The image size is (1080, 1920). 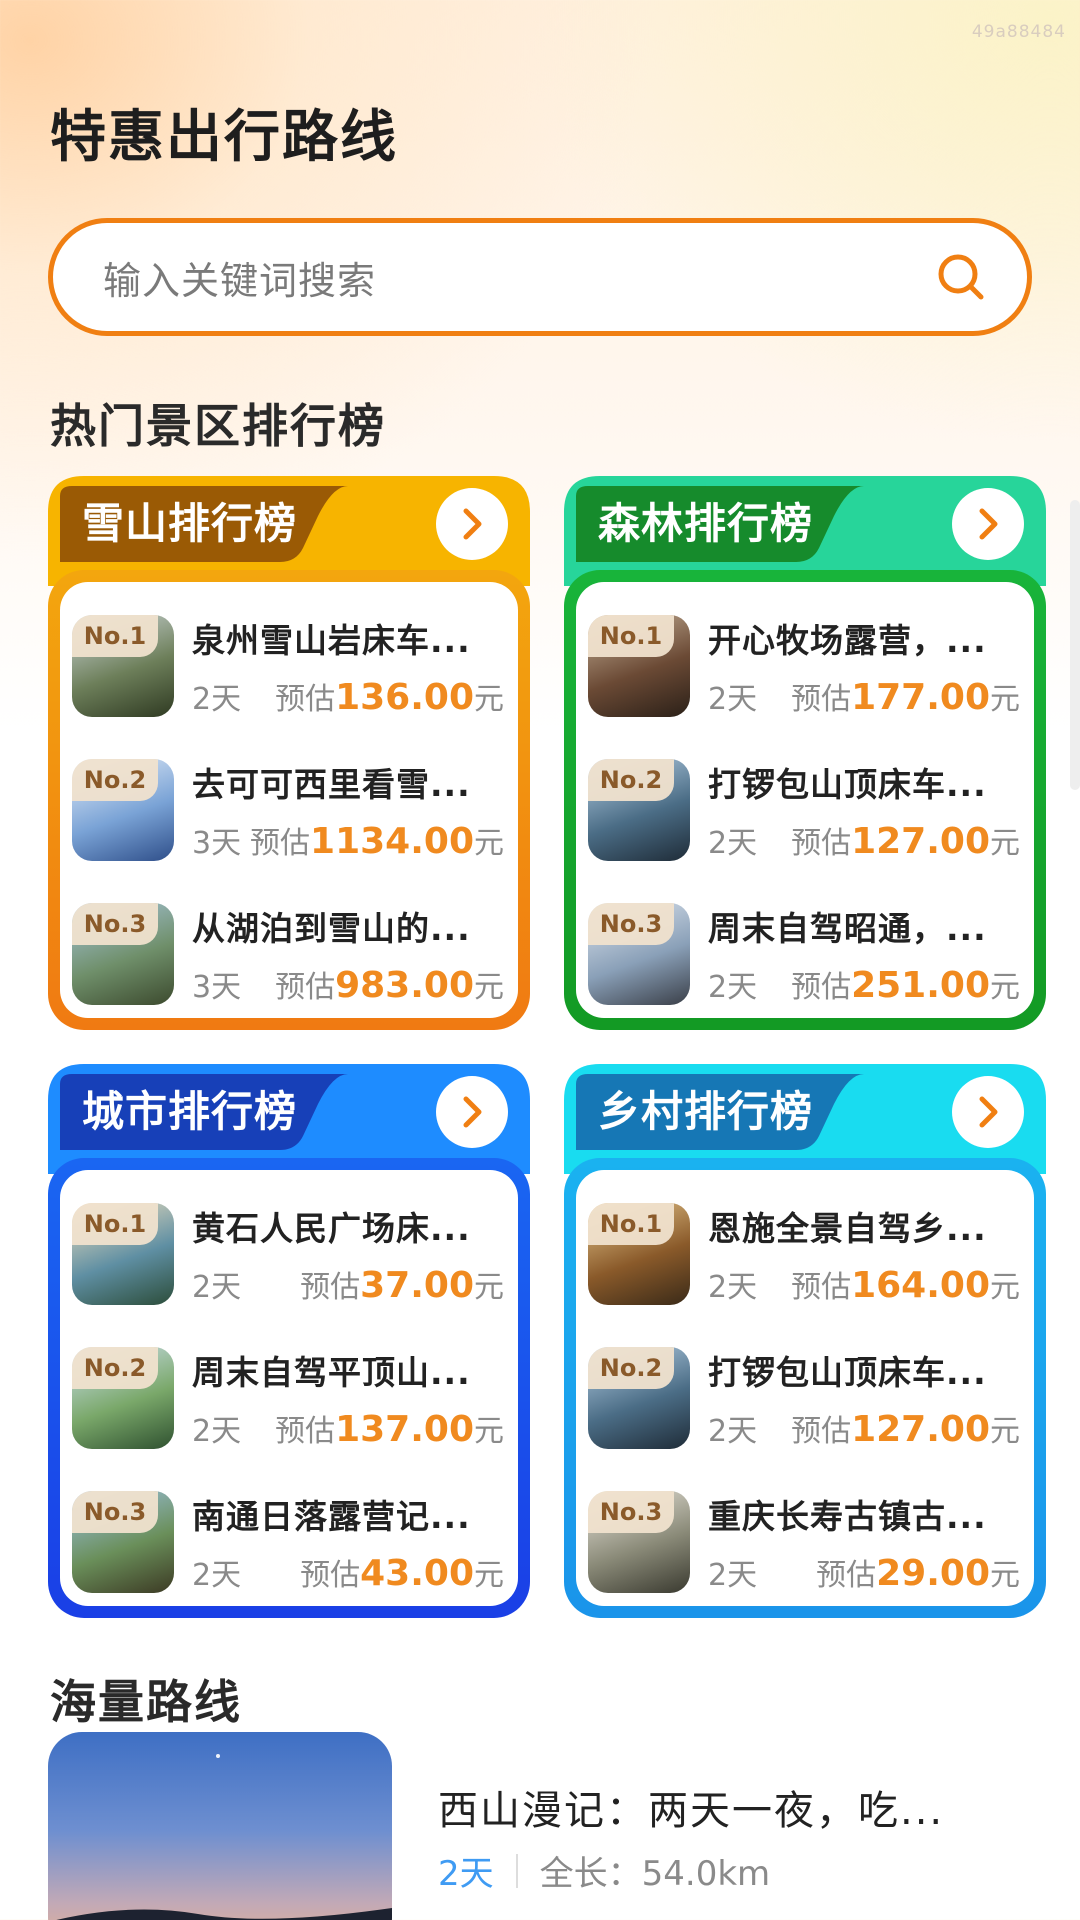 What do you see at coordinates (804, 666) in the screenshot?
I see `ranking-item: No.1 开心牧场露营，... 2天 预估 177.00 元` at bounding box center [804, 666].